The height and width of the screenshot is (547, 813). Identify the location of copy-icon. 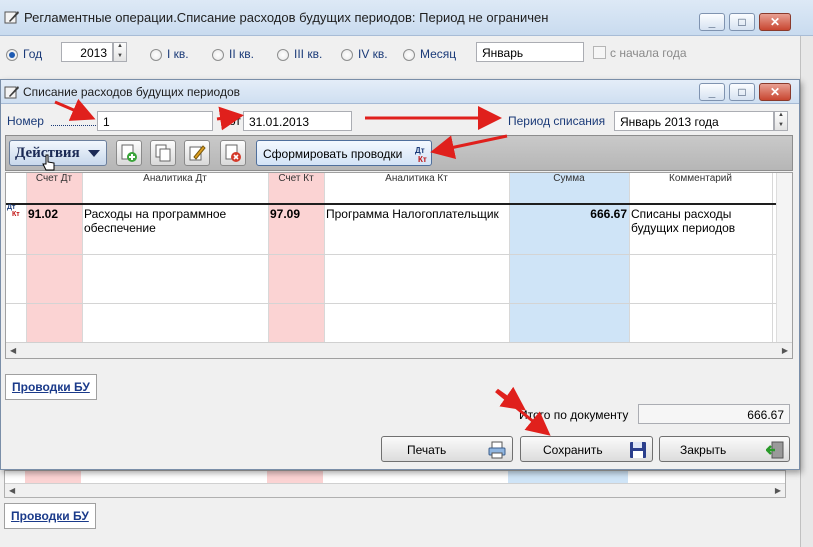
(163, 153).